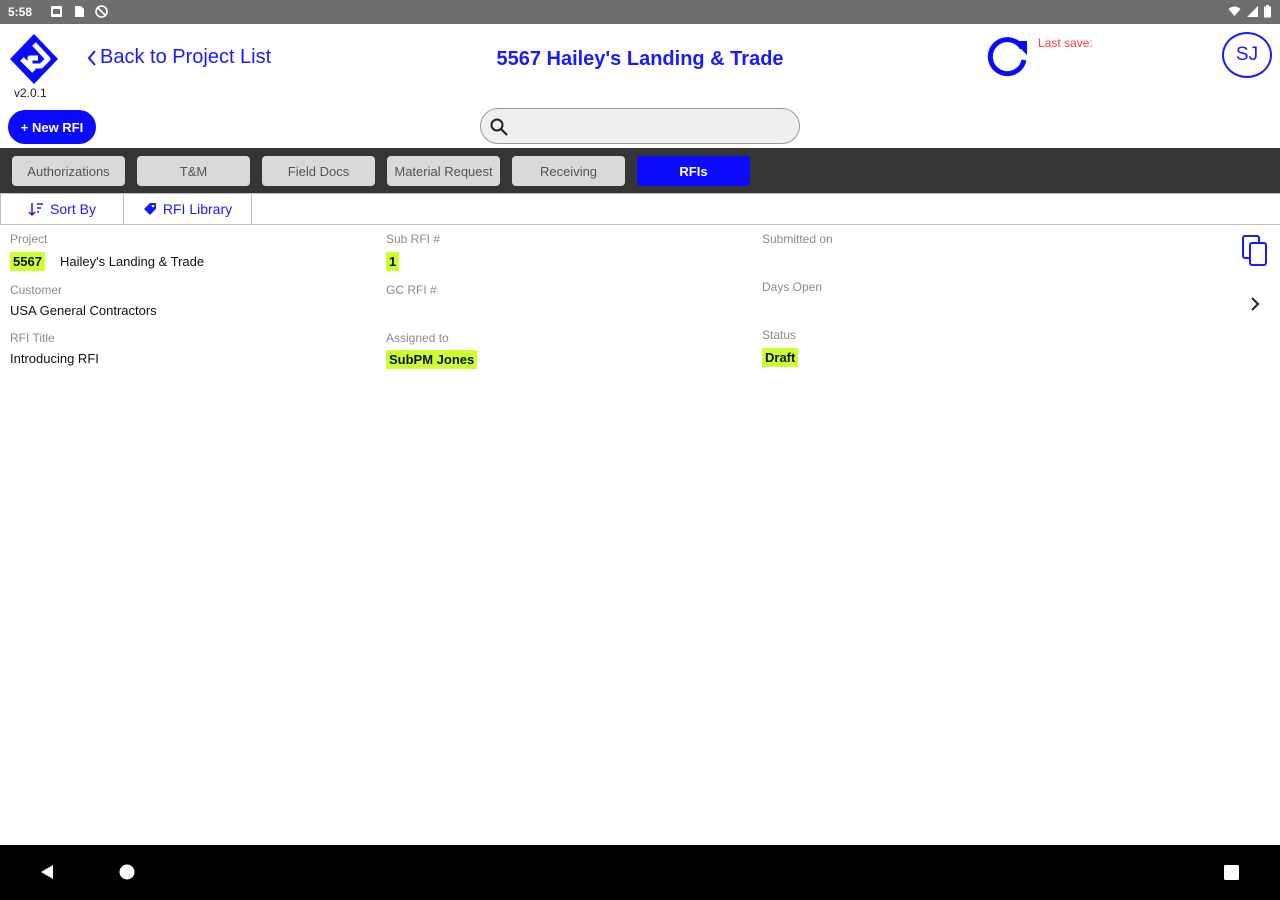 The height and width of the screenshot is (900, 1280). What do you see at coordinates (127, 872) in the screenshot?
I see `home-circle-icon` at bounding box center [127, 872].